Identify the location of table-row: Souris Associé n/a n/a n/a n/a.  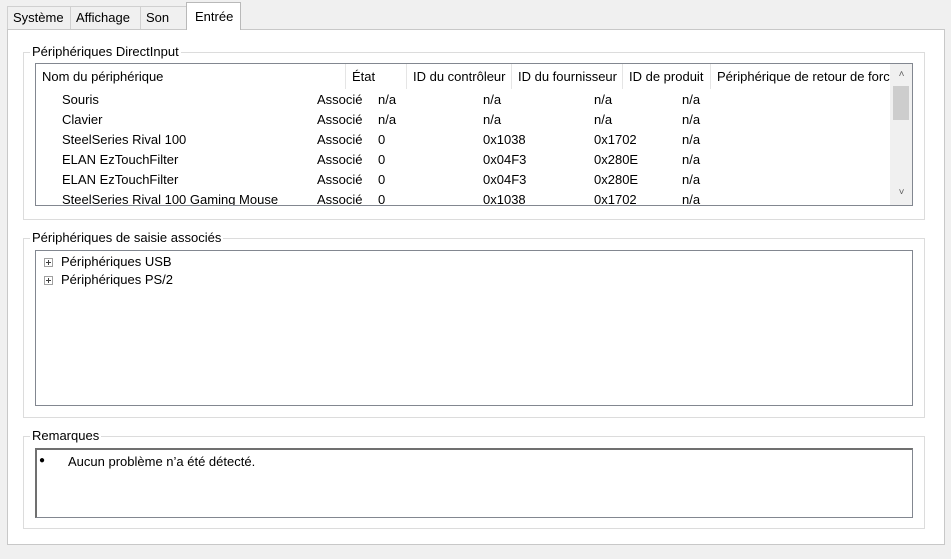
(464, 100).